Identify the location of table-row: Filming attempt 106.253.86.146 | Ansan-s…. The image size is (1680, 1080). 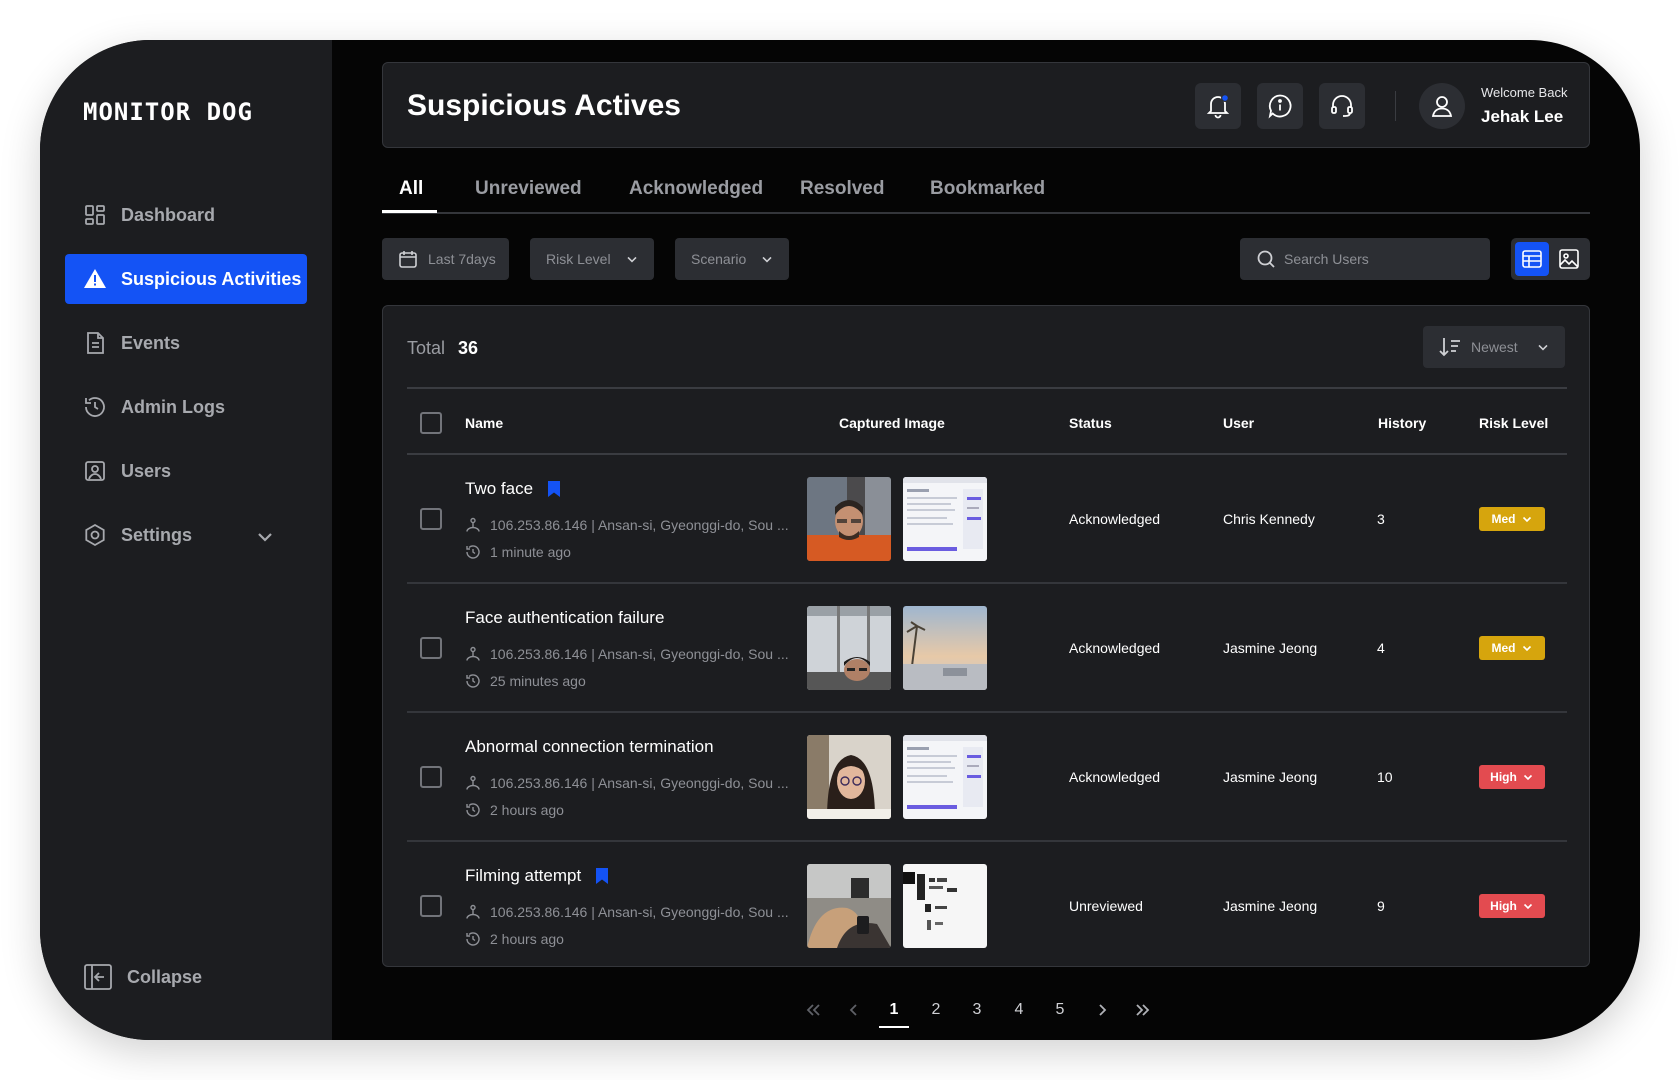
(987, 906).